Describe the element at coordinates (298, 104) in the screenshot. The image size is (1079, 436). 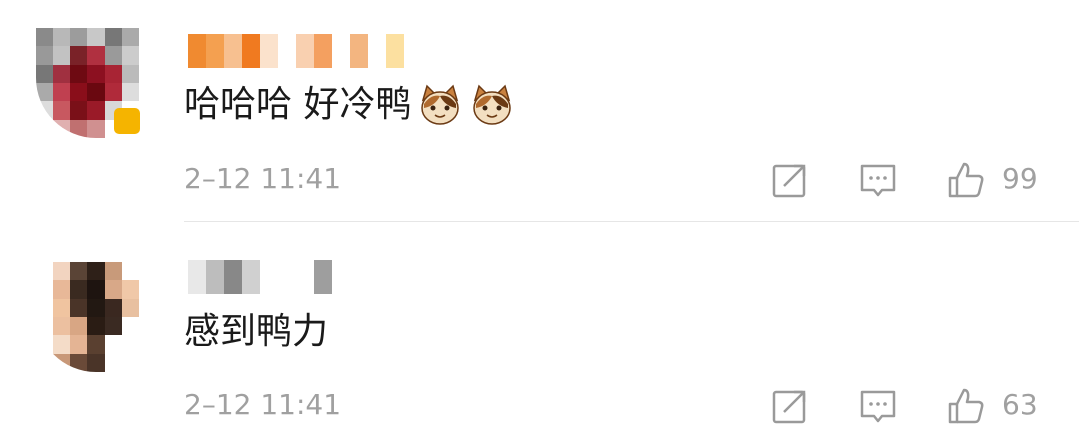
I see `comment-text-label: 哈哈哈 好冷鸭` at that location.